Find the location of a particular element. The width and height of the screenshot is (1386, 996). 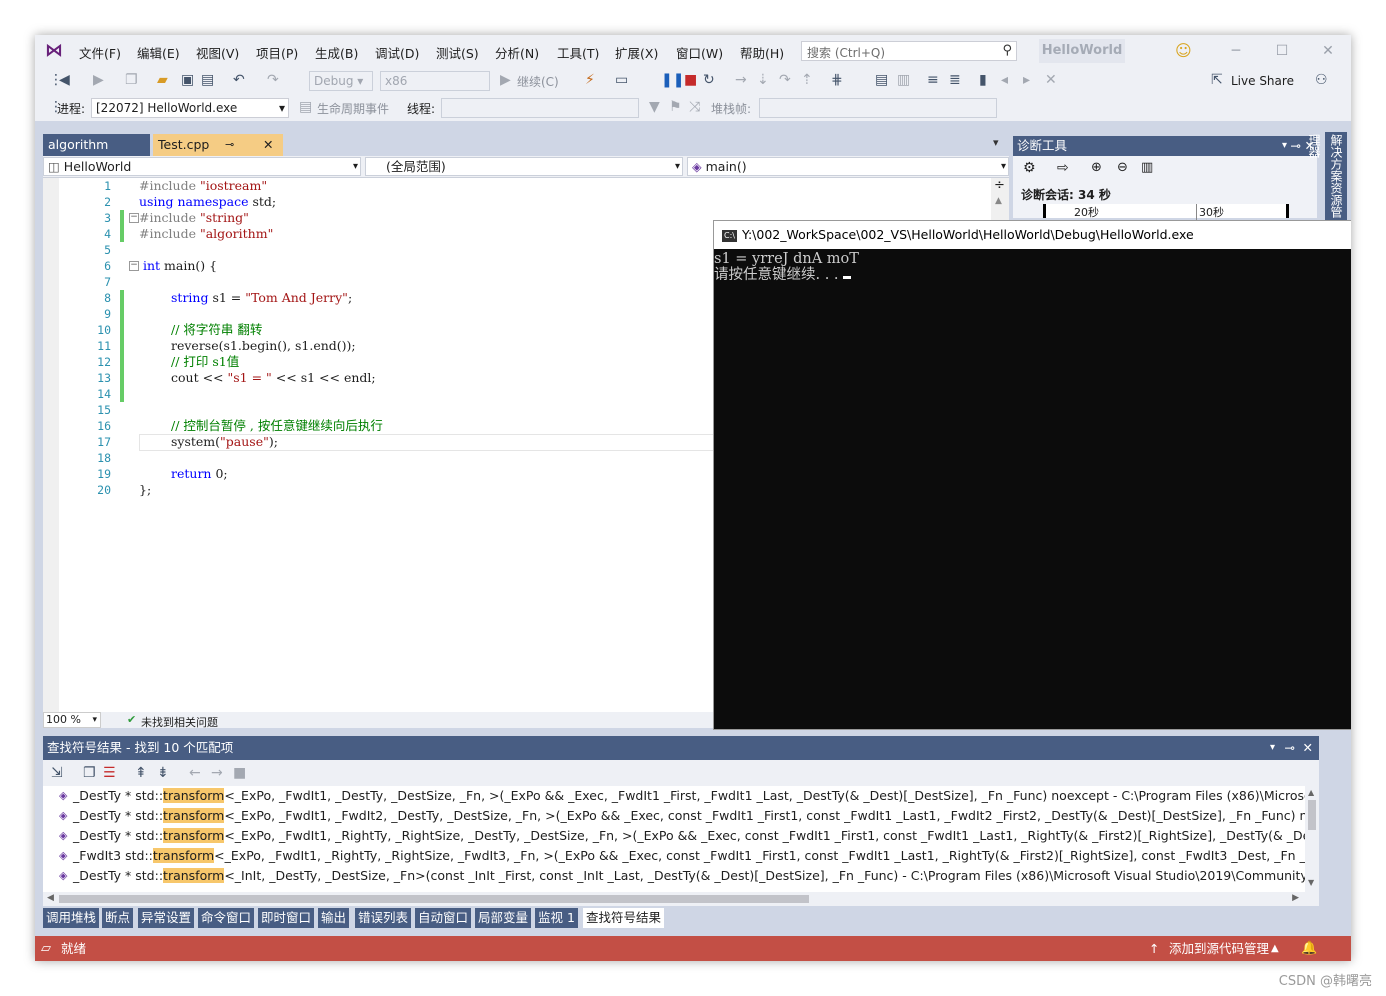

step-into-icon: ⇣ is located at coordinates (763, 80).